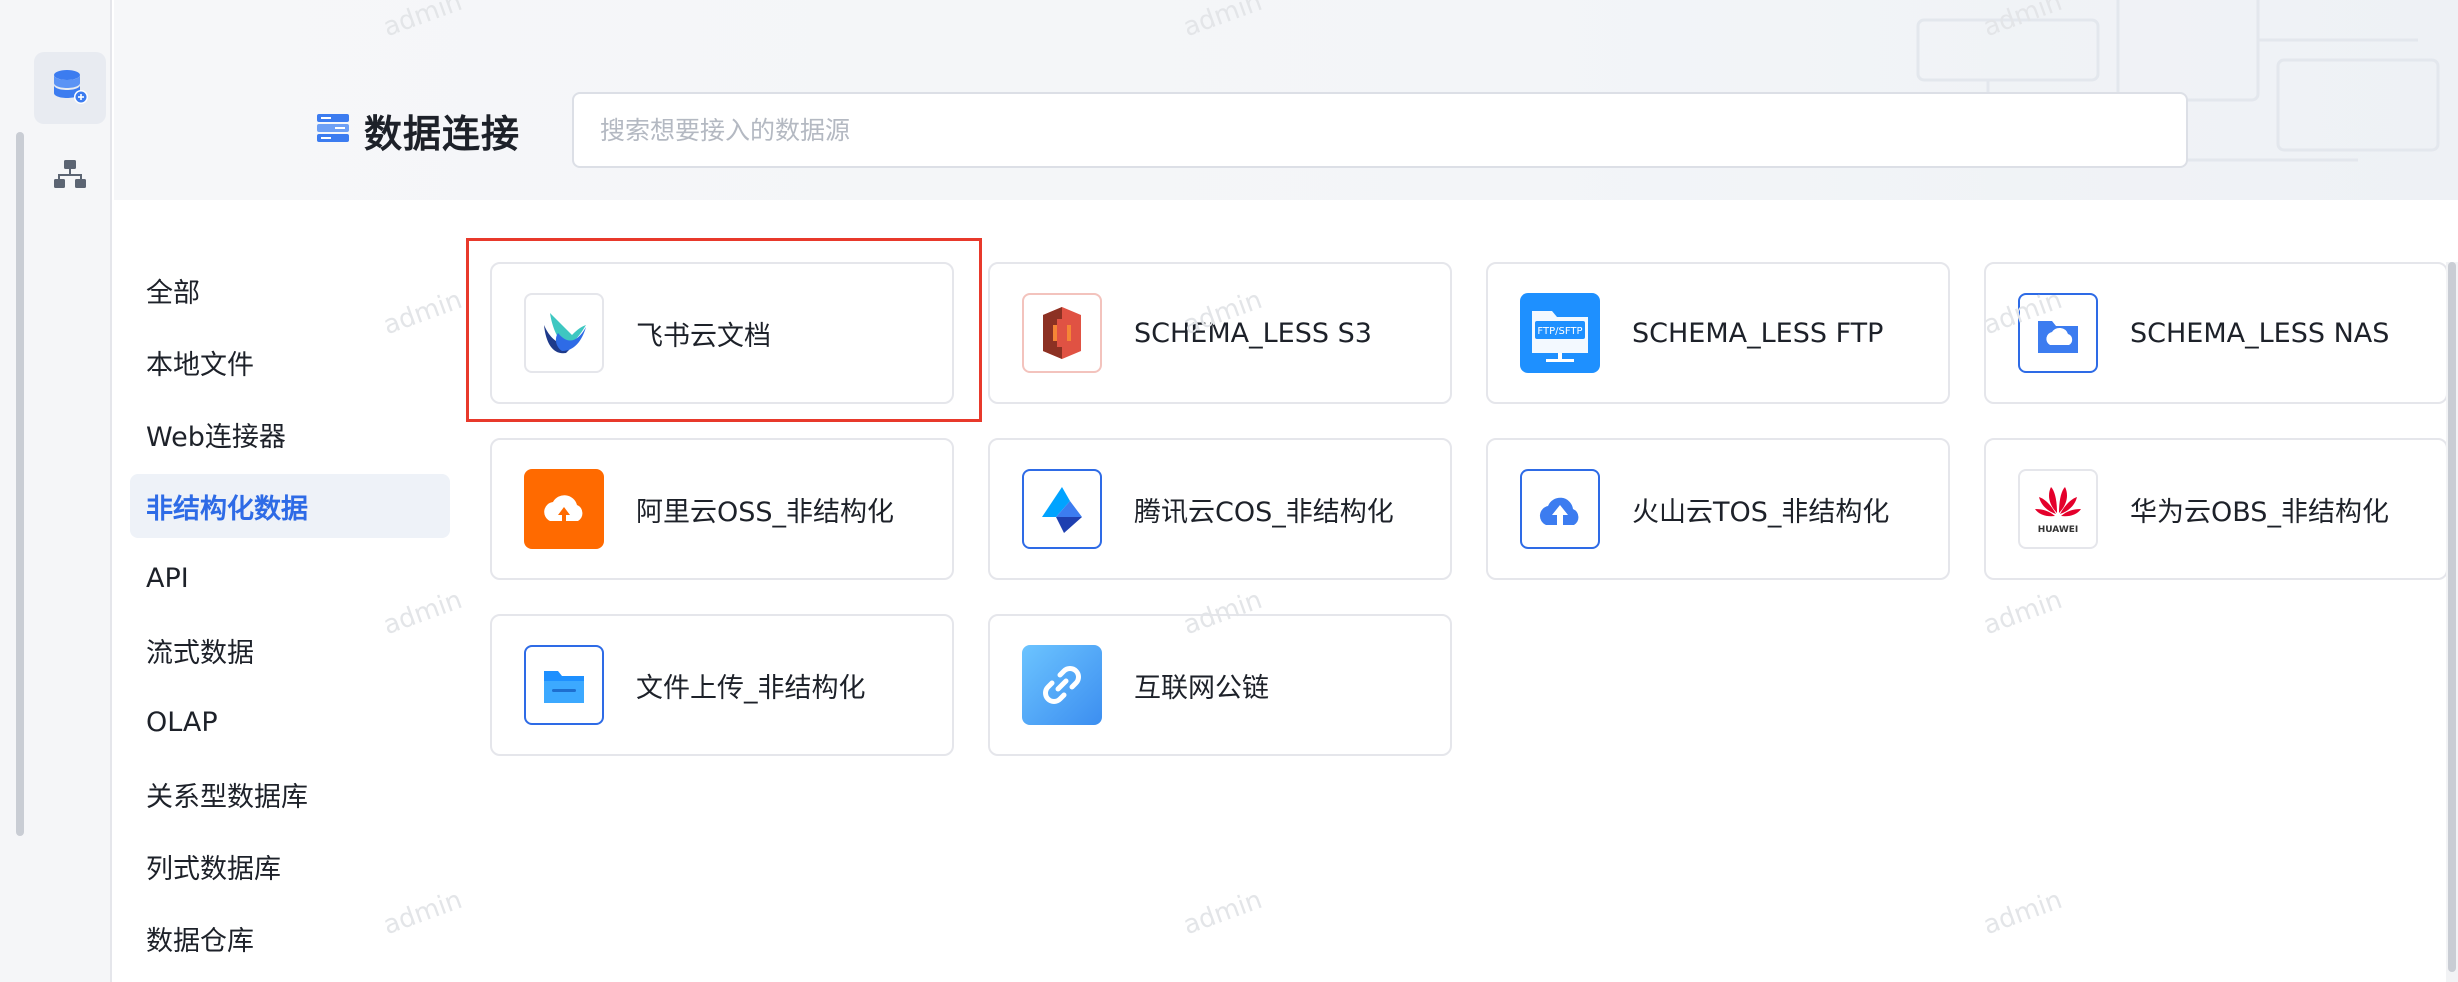 This screenshot has width=2458, height=982. What do you see at coordinates (290, 578) in the screenshot?
I see `category-item-api: API` at bounding box center [290, 578].